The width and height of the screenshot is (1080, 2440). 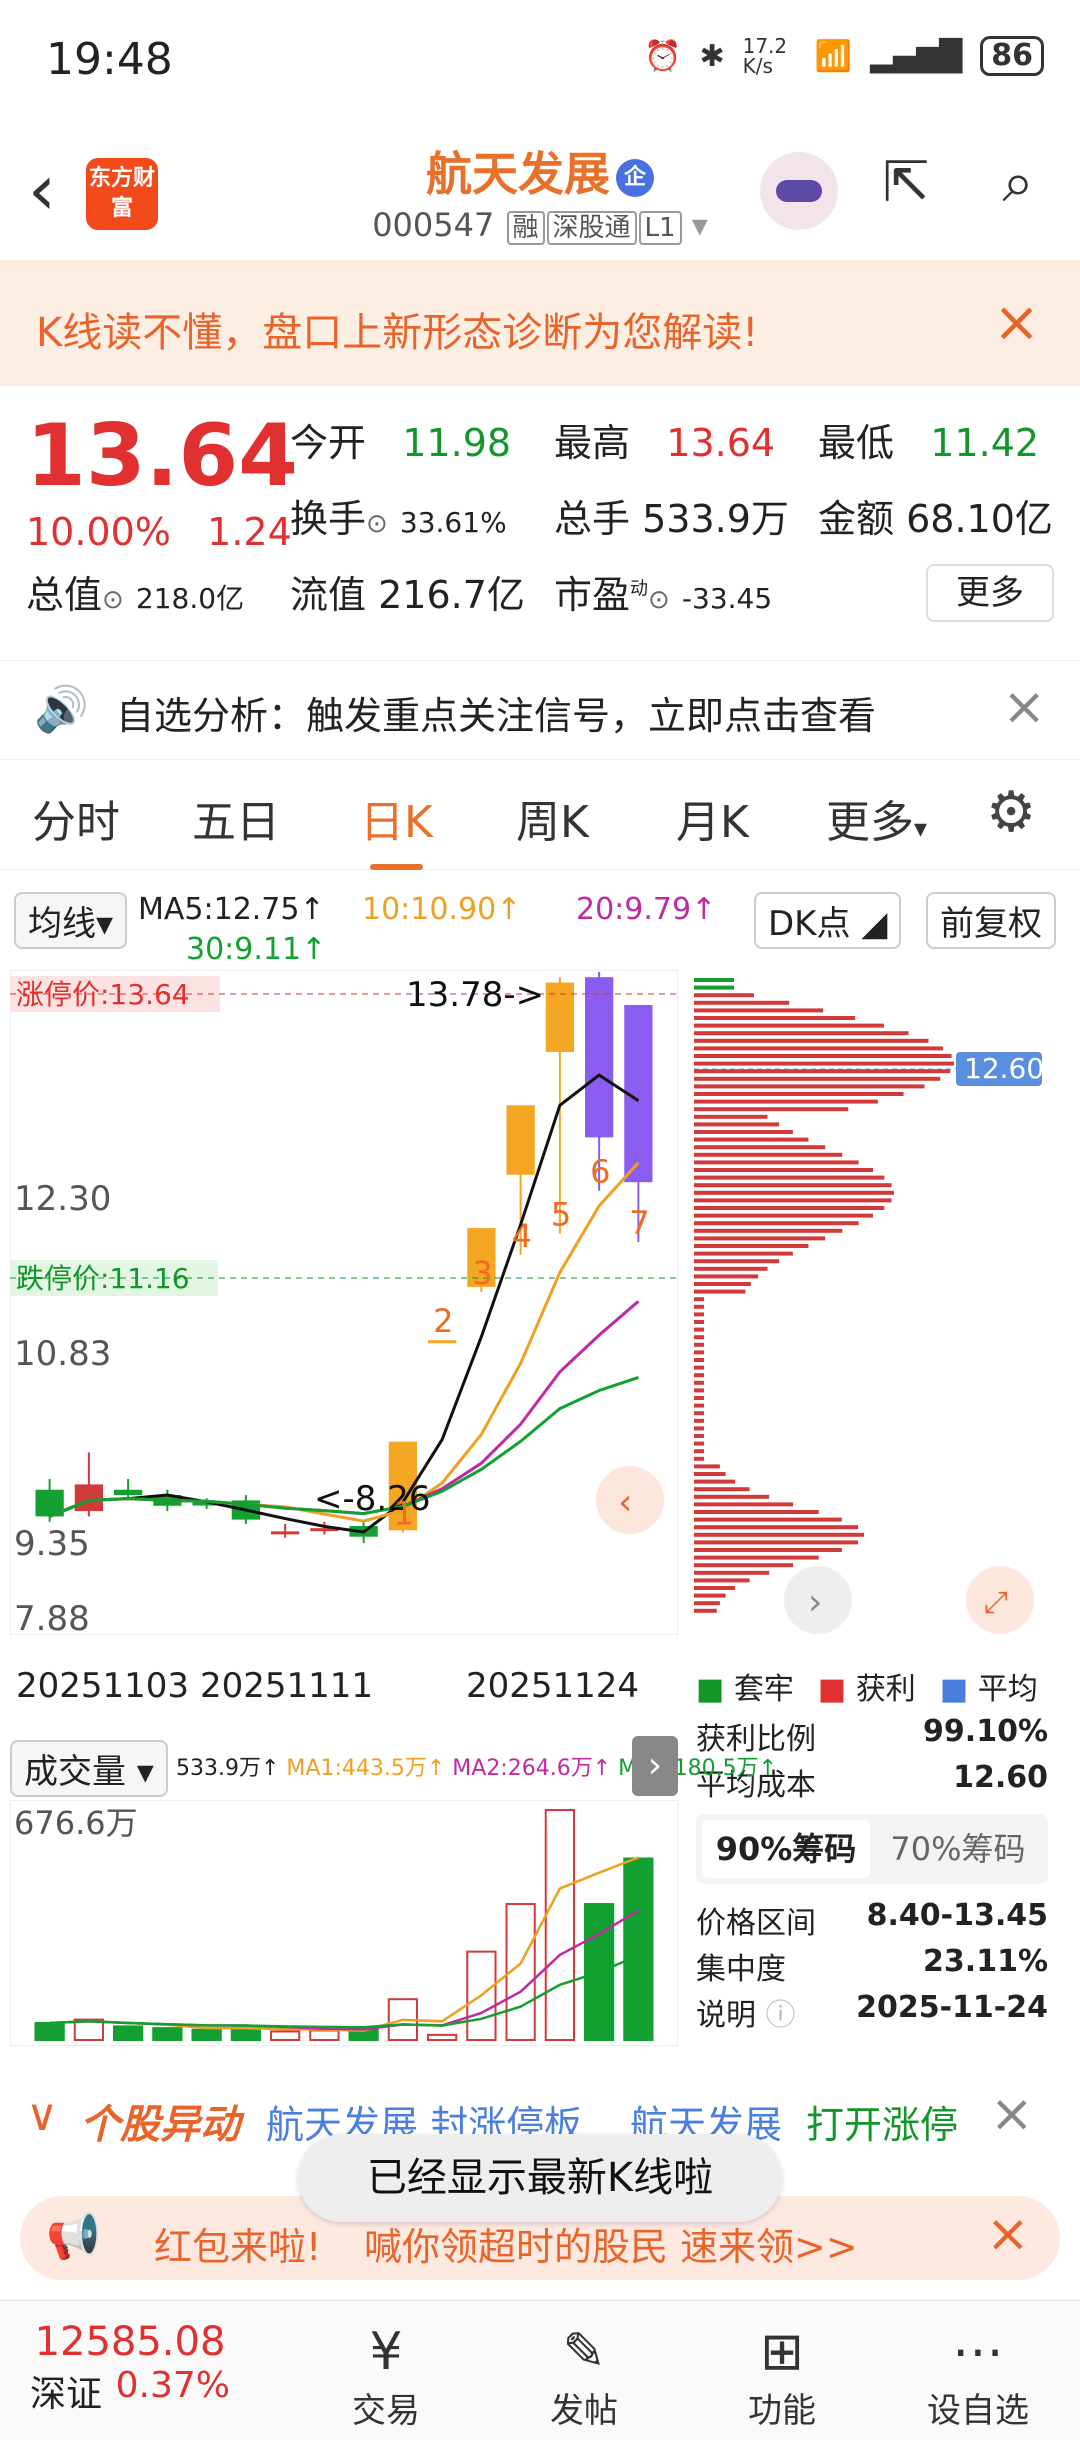 What do you see at coordinates (592, 443) in the screenshot?
I see `high-label: 最高` at bounding box center [592, 443].